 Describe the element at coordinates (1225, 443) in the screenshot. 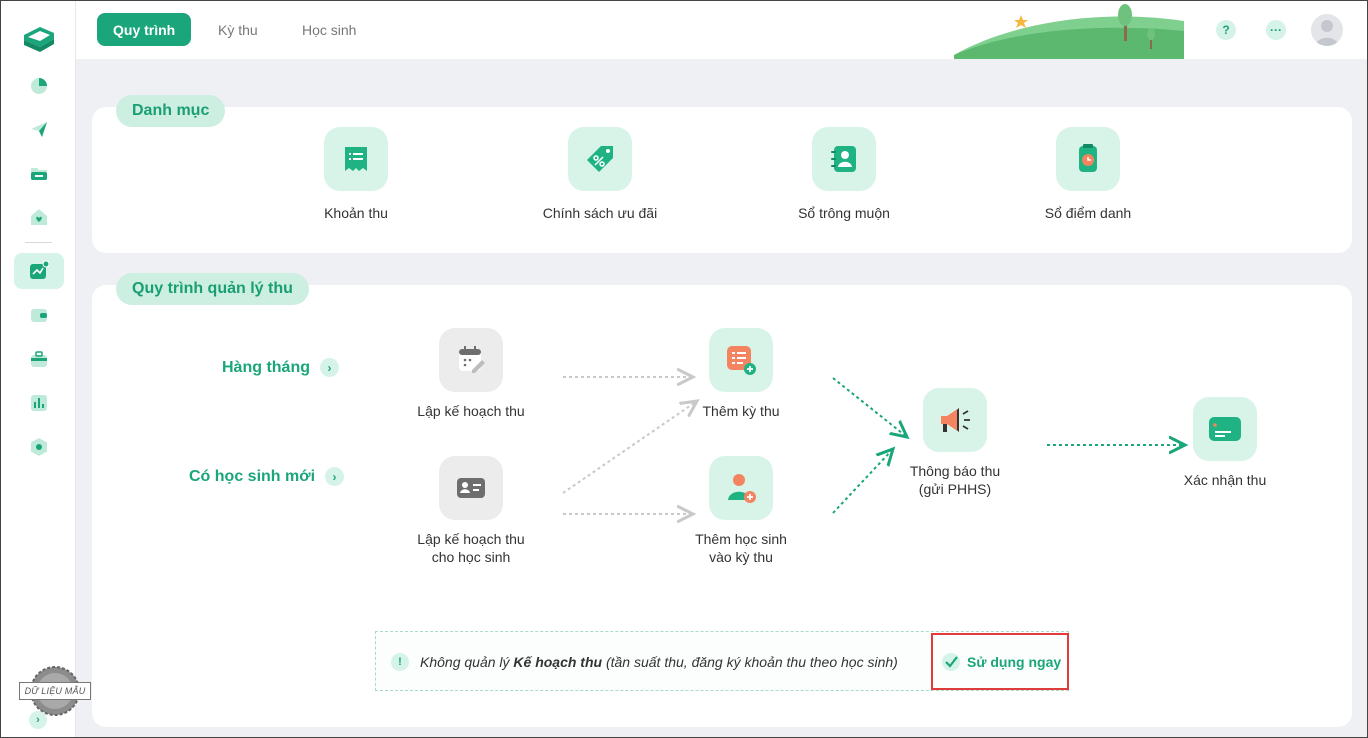

I see `node-xac-nhan-thu: Xác nhận thu` at that location.